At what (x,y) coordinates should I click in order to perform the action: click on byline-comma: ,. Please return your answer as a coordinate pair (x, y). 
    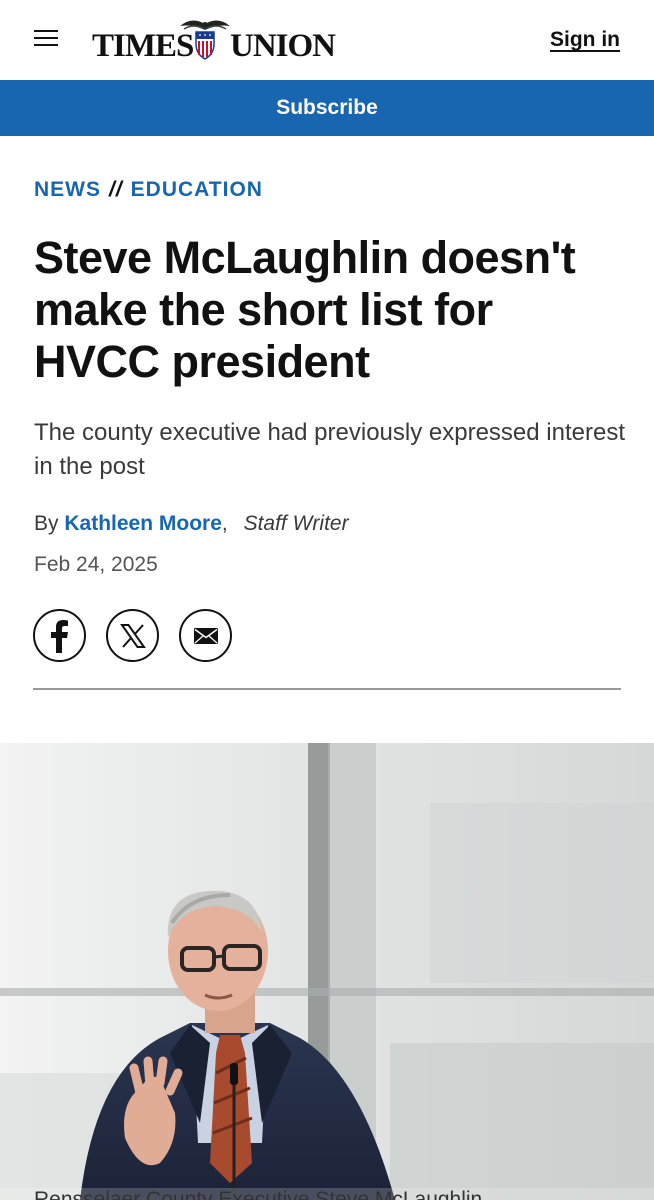
    Looking at the image, I should click on (224, 523).